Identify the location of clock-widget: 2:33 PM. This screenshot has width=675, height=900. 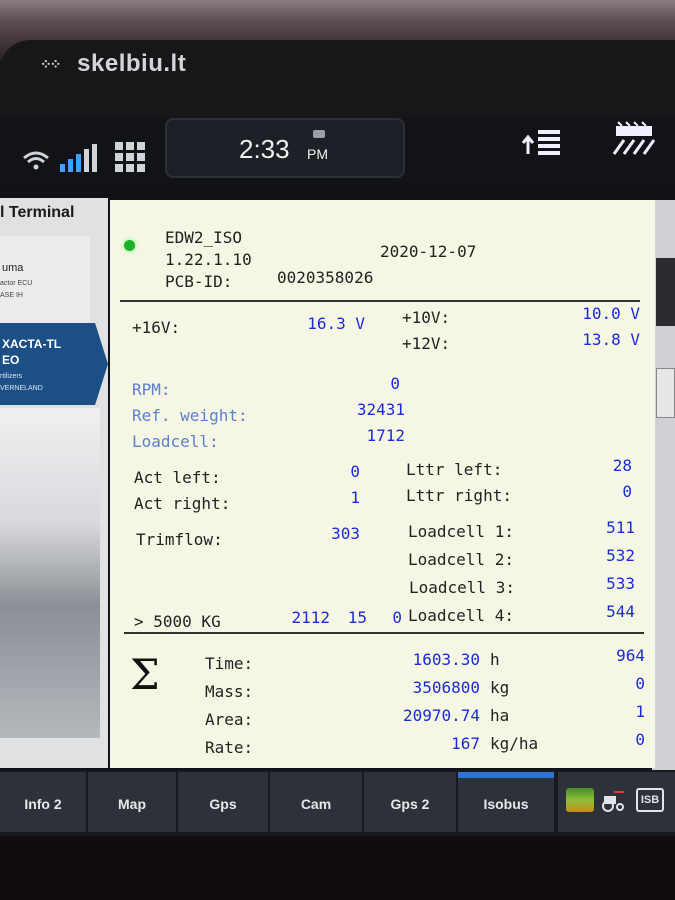
(285, 148).